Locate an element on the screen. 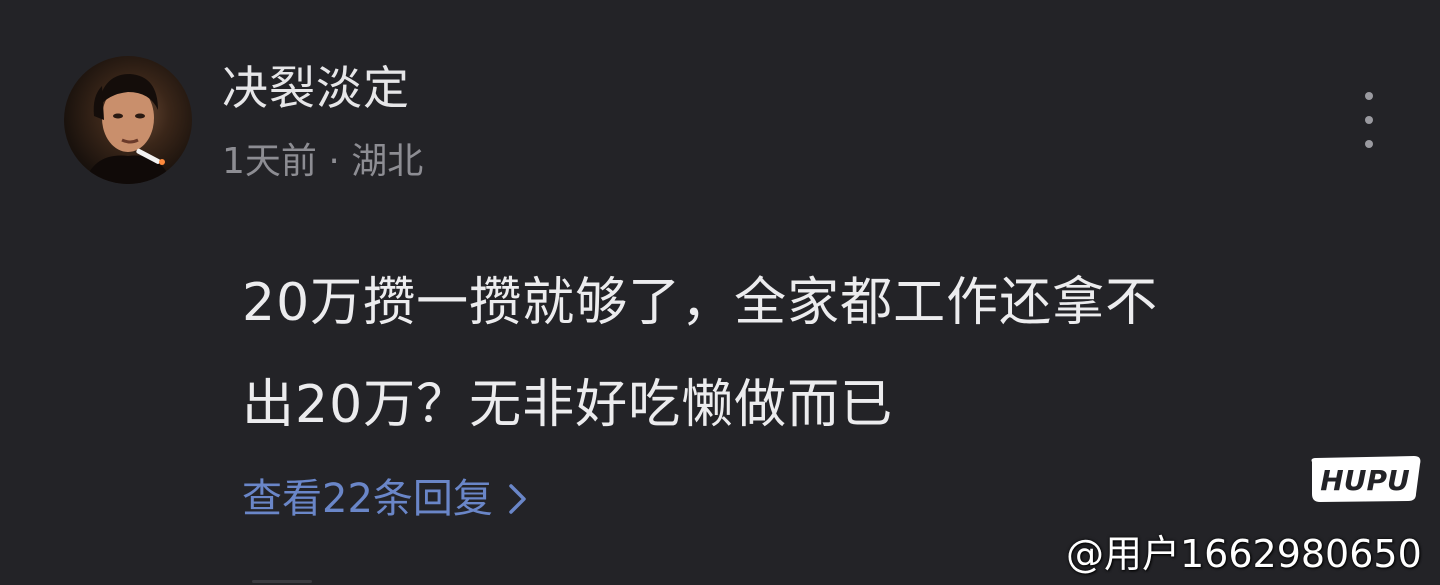 The image size is (1440, 585). username: 决裂淡定 is located at coordinates (316, 88).